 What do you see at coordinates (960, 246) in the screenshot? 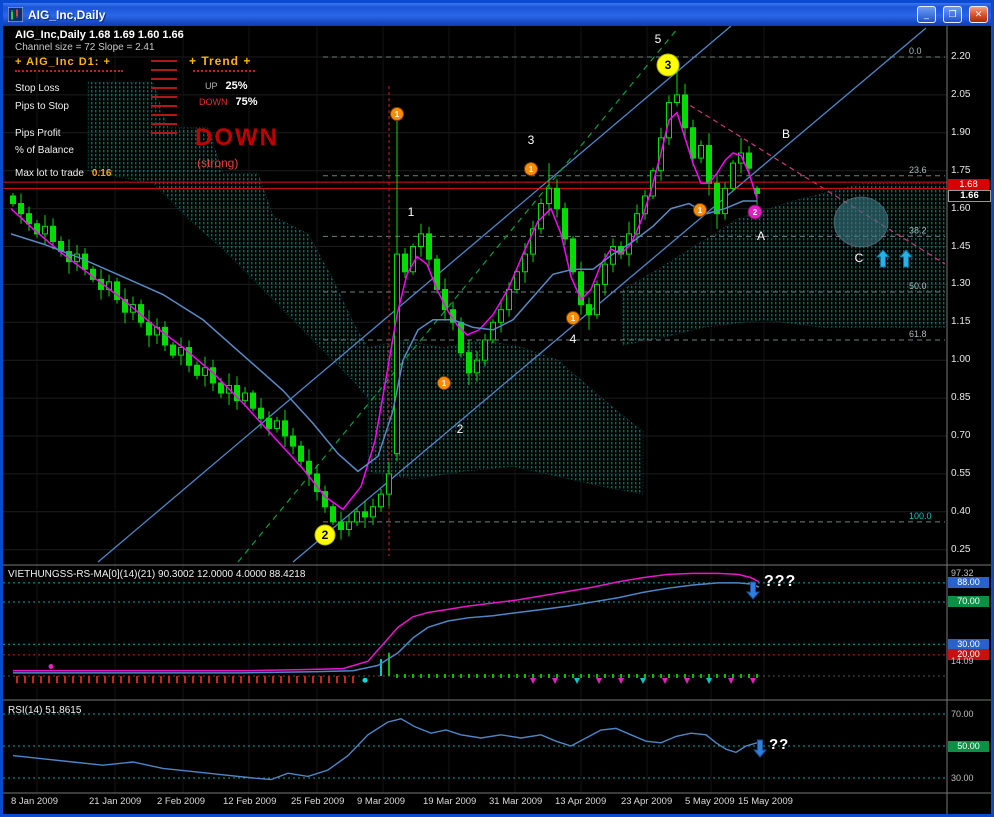
I see `price-scale-label: 1.45` at bounding box center [960, 246].